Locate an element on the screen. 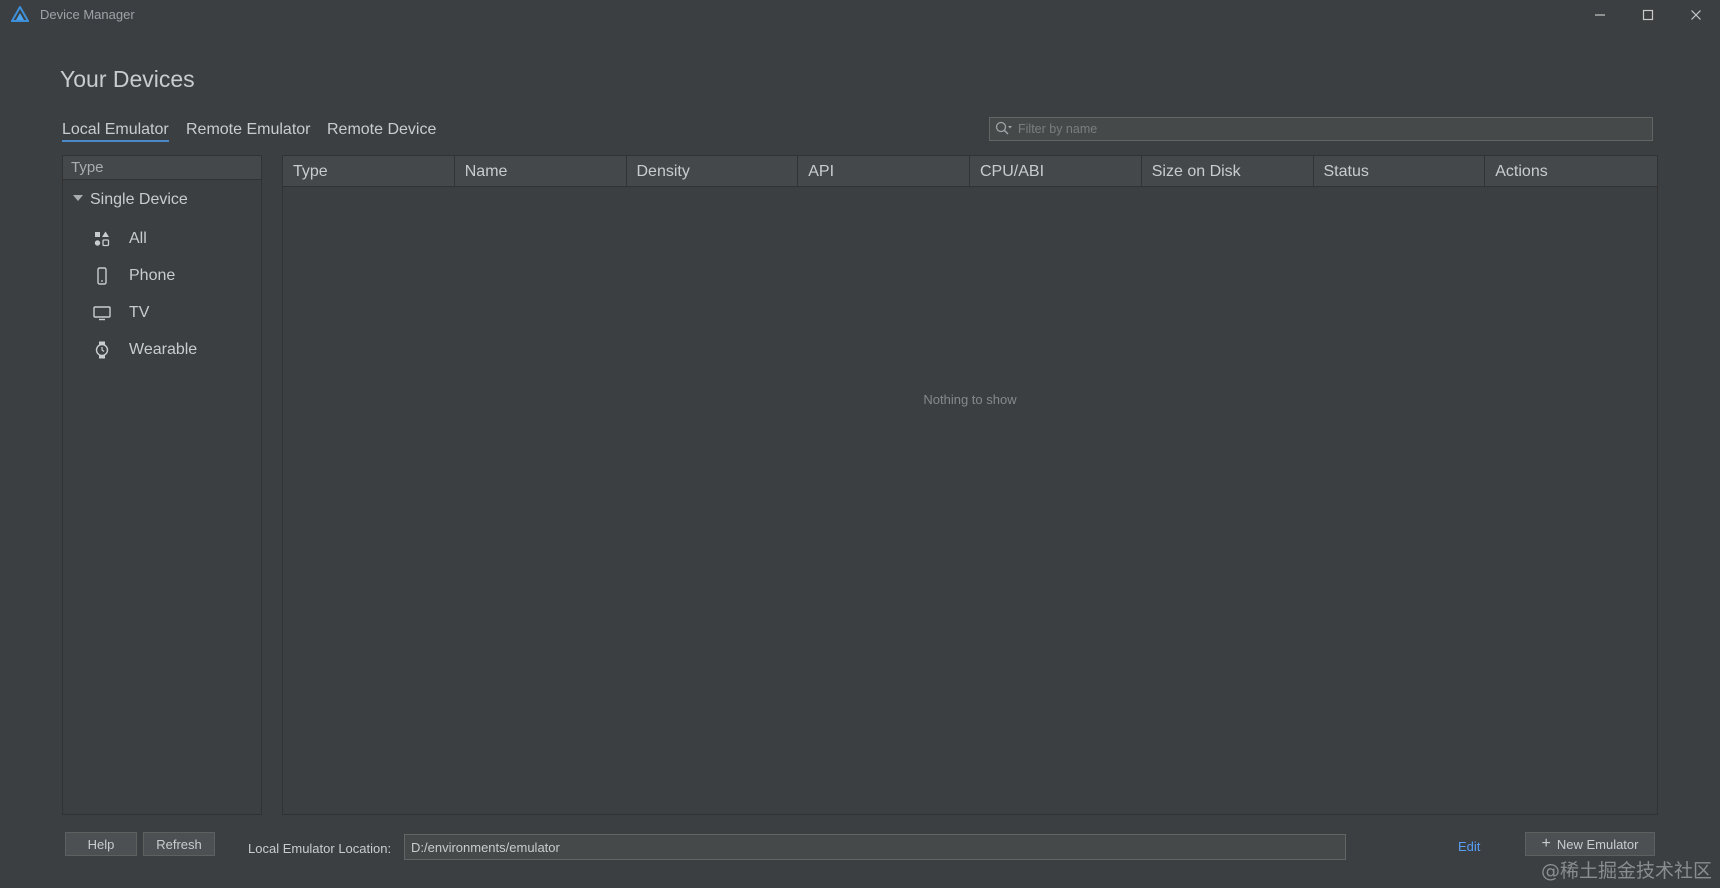 The width and height of the screenshot is (1720, 888). sidebar-item-label: All is located at coordinates (138, 238).